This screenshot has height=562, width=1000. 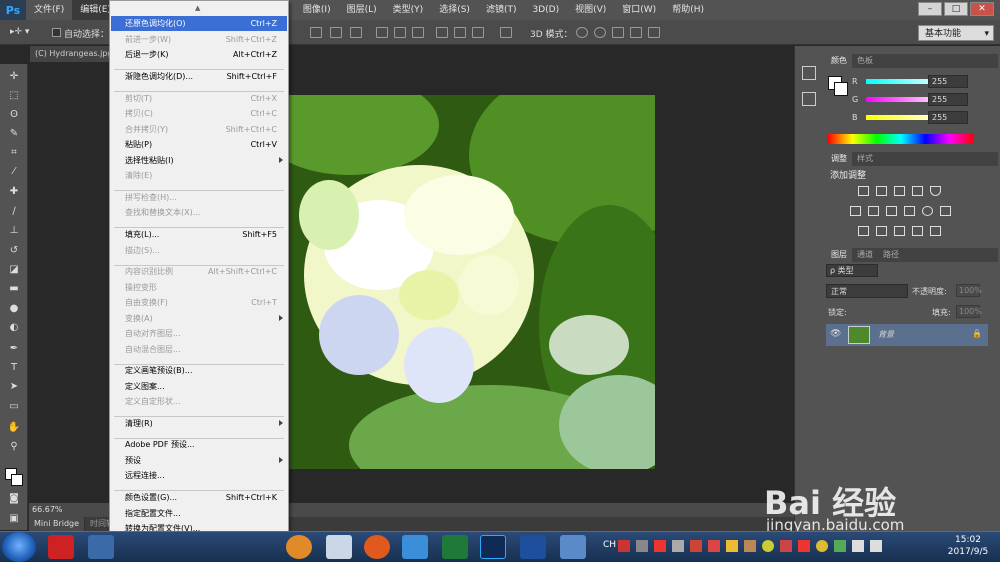 I want to click on eraser-tool-icon: ◪, so click(x=14, y=270).